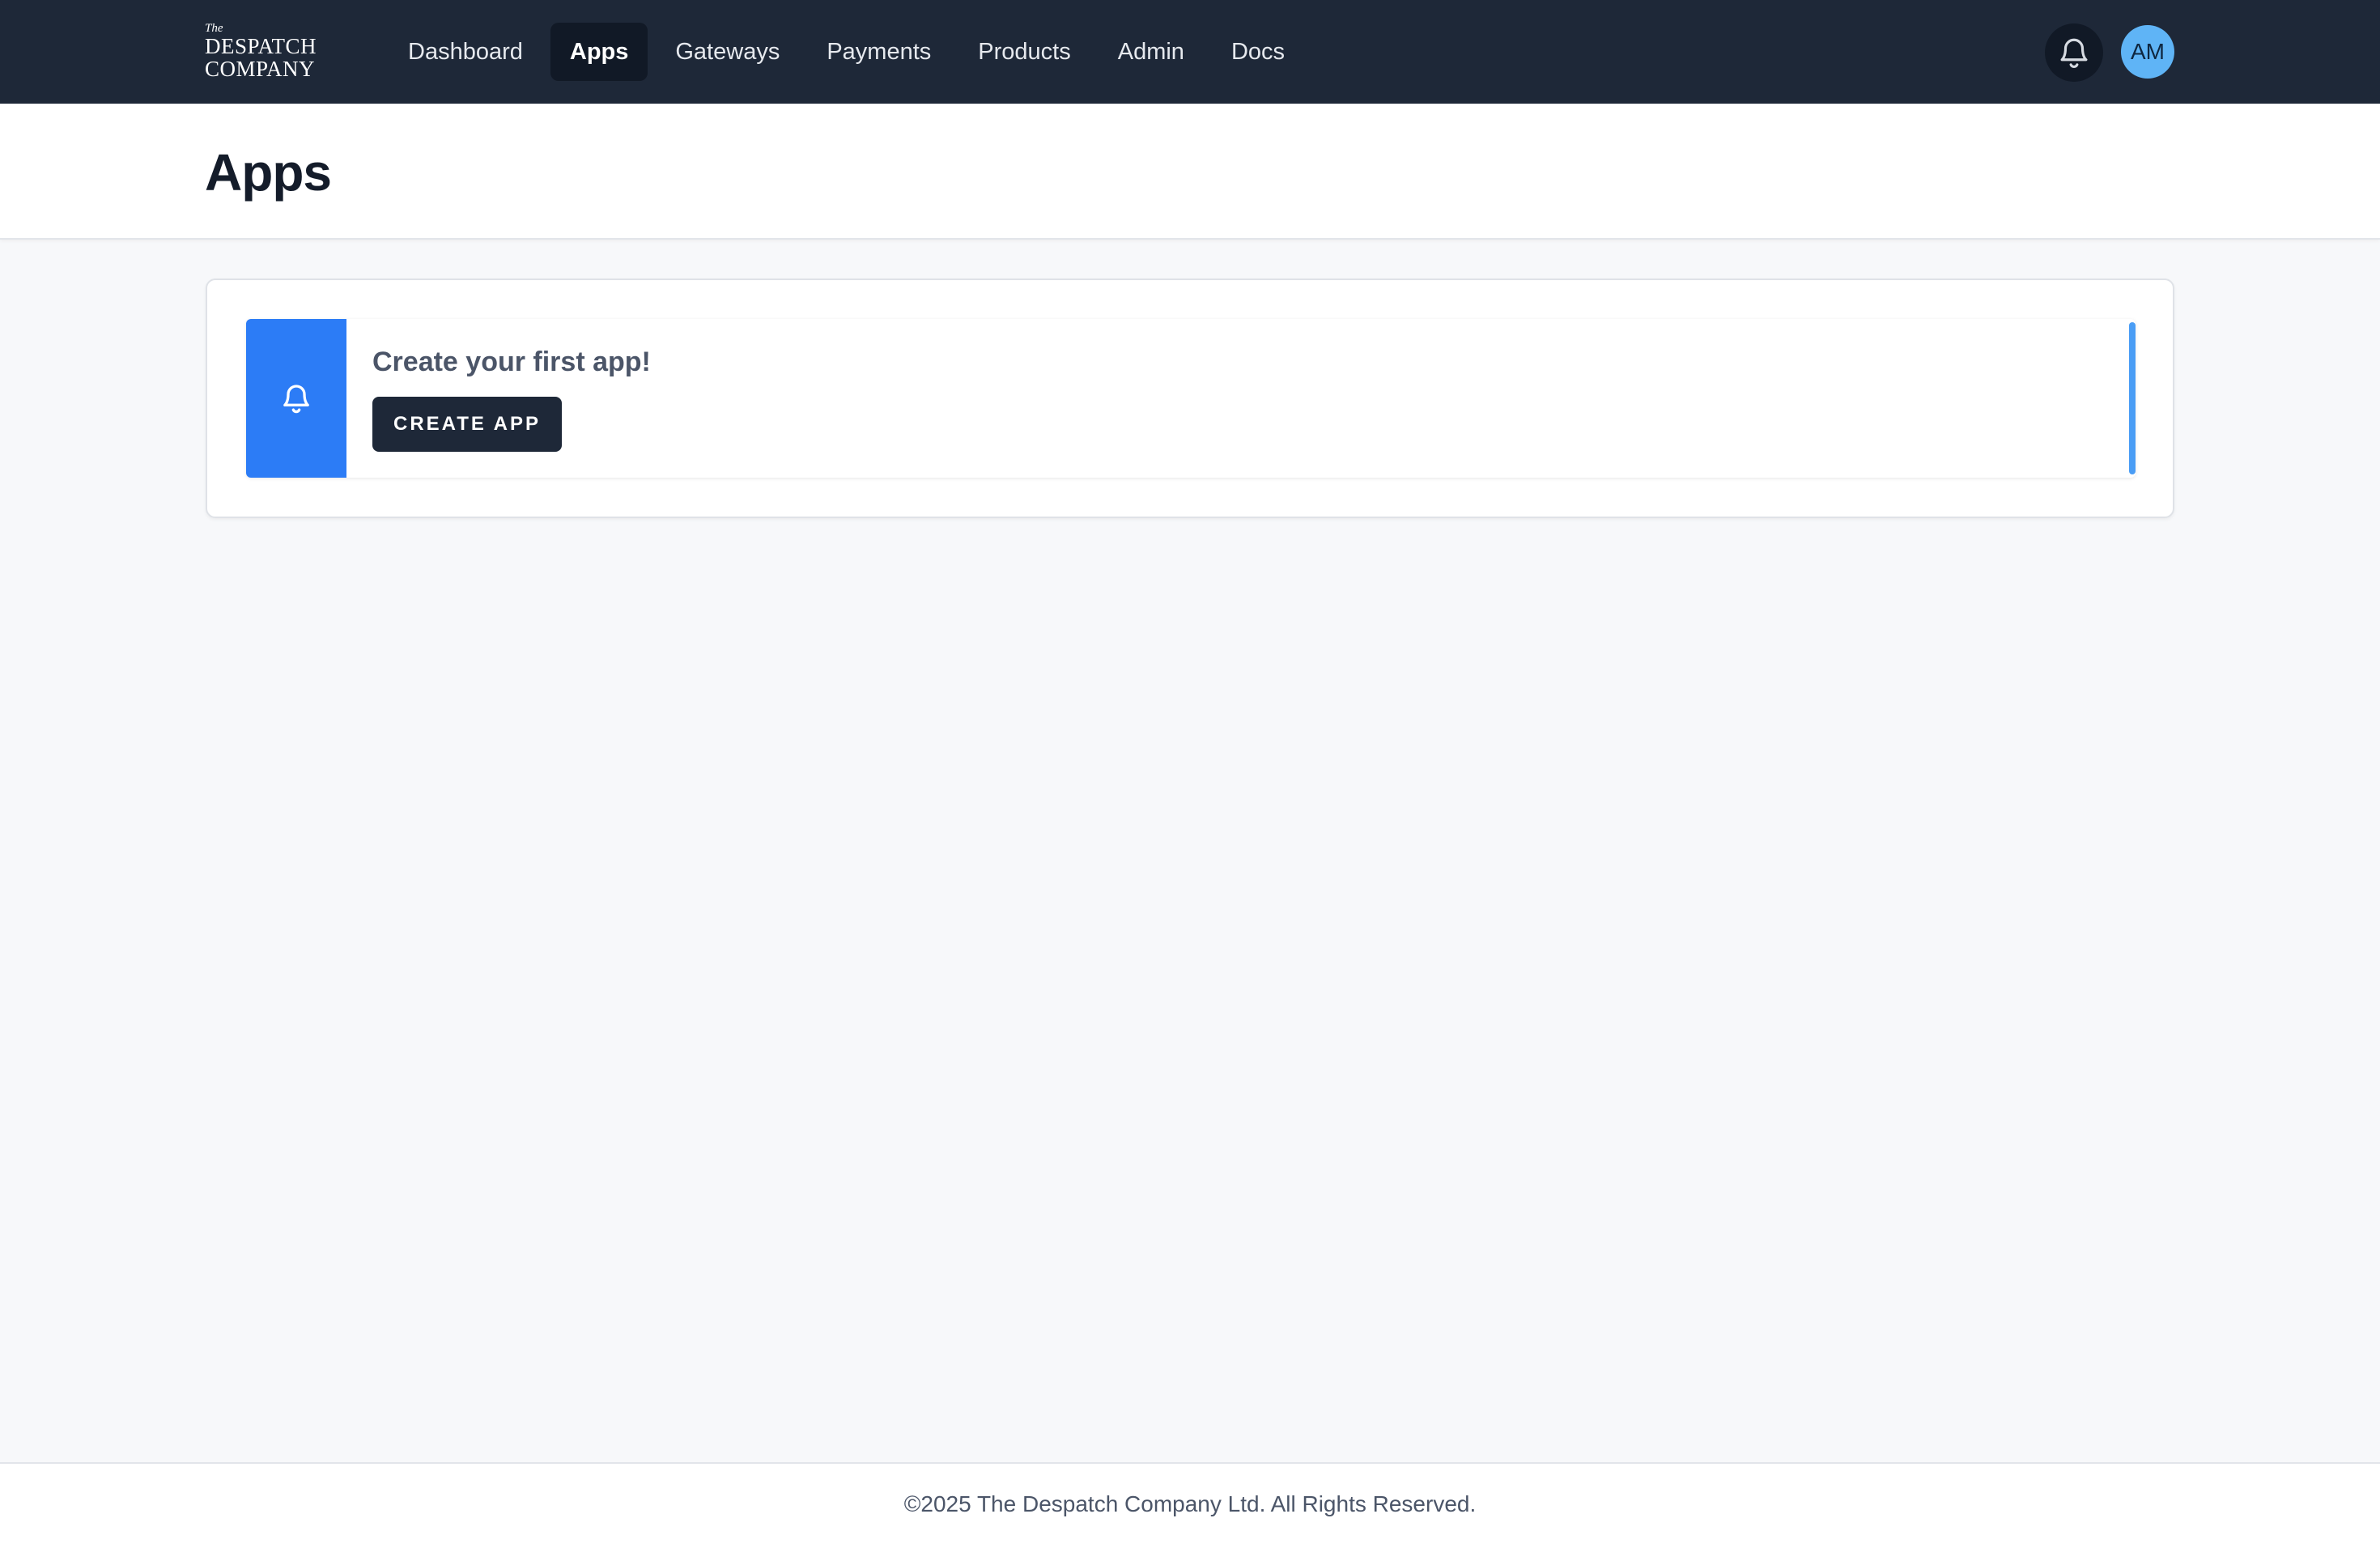 Image resolution: width=2380 pixels, height=1548 pixels. What do you see at coordinates (511, 362) in the screenshot?
I see `empty-state-title: Create your first app!` at bounding box center [511, 362].